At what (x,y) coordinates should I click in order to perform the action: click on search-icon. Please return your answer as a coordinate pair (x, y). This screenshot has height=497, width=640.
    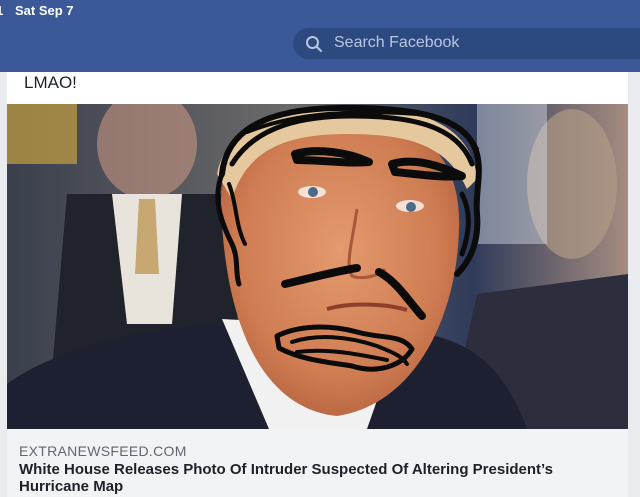
    Looking at the image, I should click on (314, 44).